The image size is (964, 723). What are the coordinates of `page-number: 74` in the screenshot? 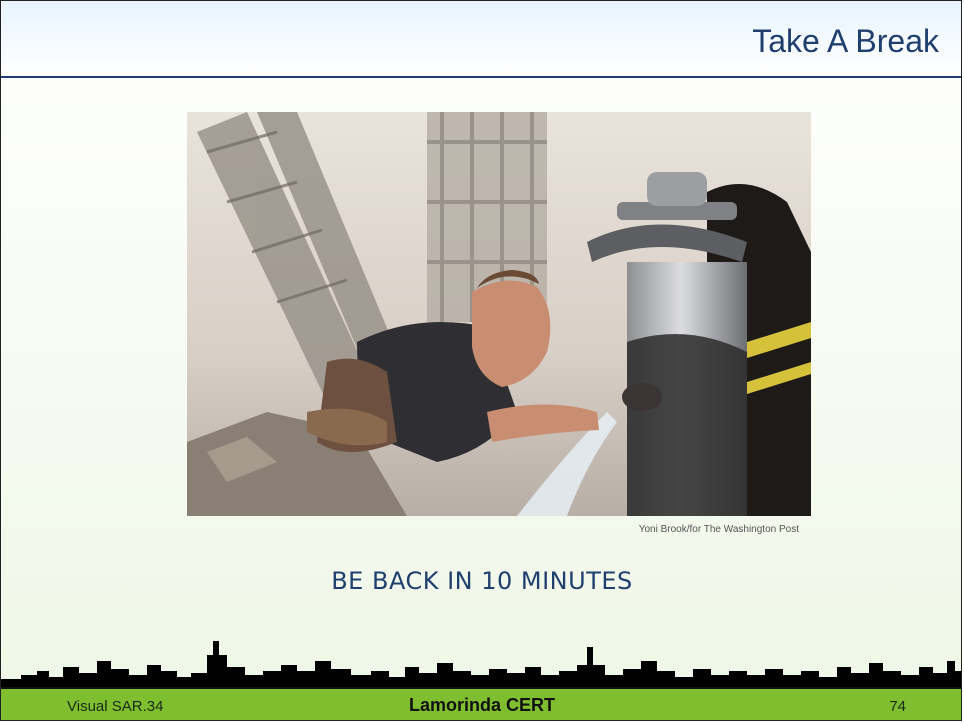 It's located at (897, 706).